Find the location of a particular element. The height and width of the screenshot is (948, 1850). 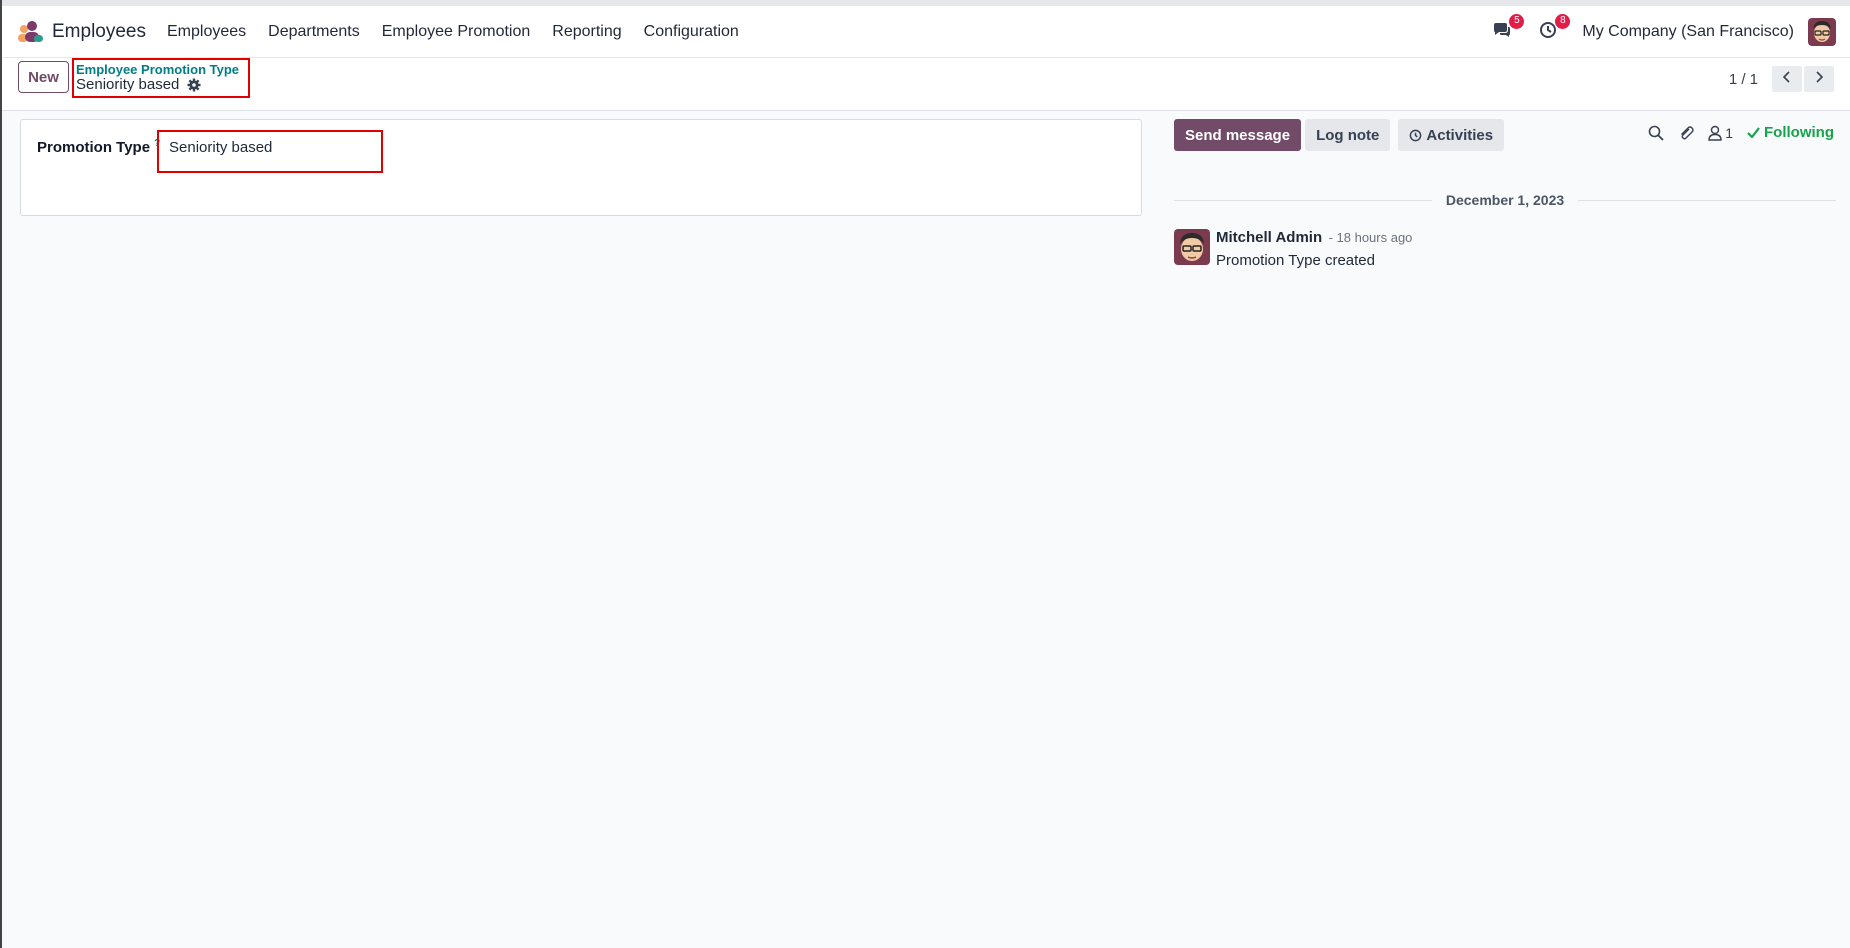

new-button: New is located at coordinates (43, 77).